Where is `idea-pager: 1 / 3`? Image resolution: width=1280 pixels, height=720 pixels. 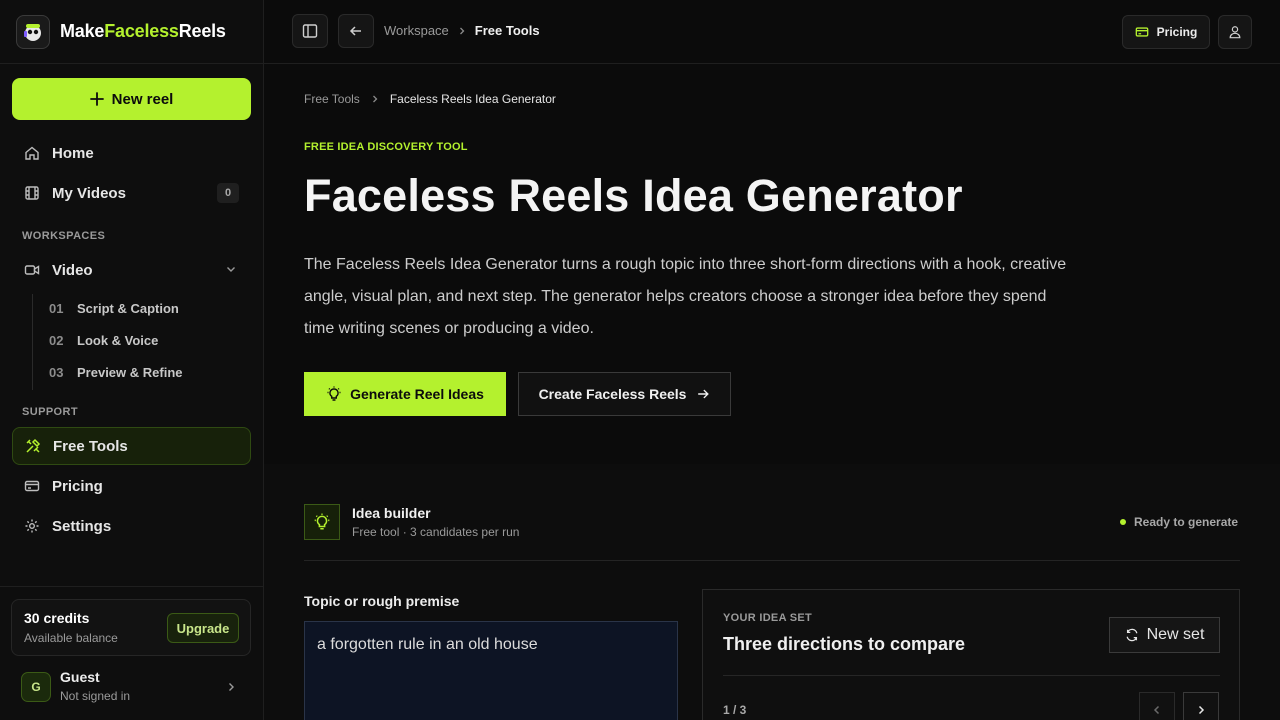 idea-pager: 1 / 3 is located at coordinates (735, 710).